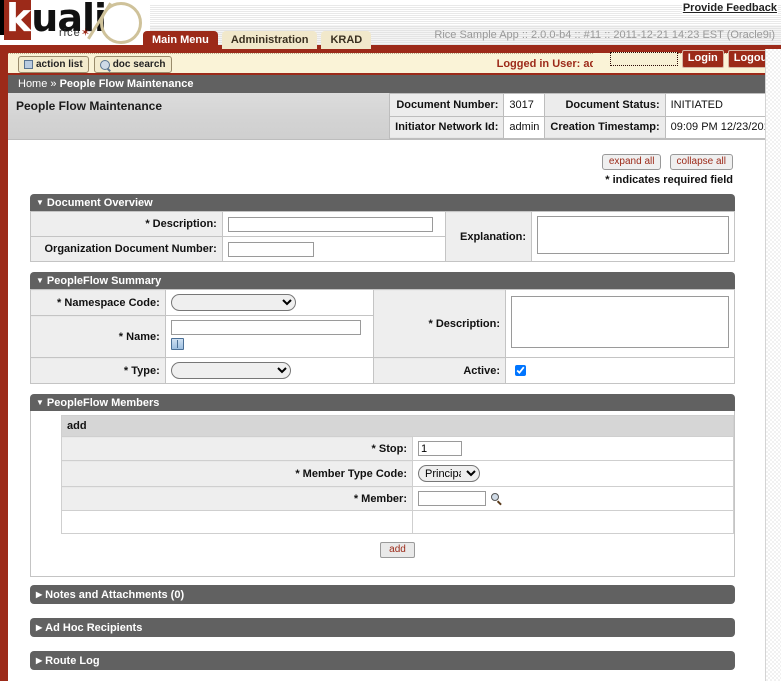 The width and height of the screenshot is (781, 681). What do you see at coordinates (265, 327) in the screenshot?
I see `name-input` at bounding box center [265, 327].